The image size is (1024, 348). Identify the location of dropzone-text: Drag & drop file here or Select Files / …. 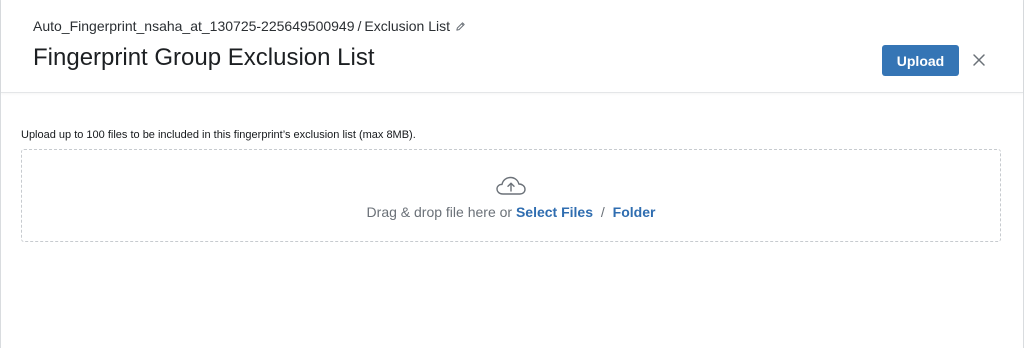
(511, 212).